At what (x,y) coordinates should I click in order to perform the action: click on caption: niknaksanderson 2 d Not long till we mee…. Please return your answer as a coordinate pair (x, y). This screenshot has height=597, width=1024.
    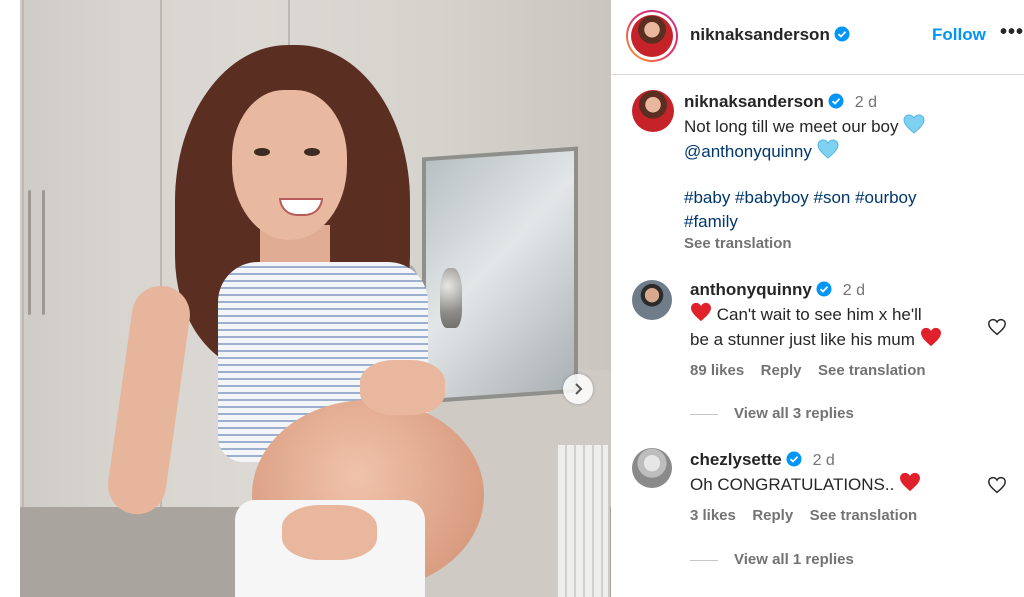
    Looking at the image, I should click on (844, 172).